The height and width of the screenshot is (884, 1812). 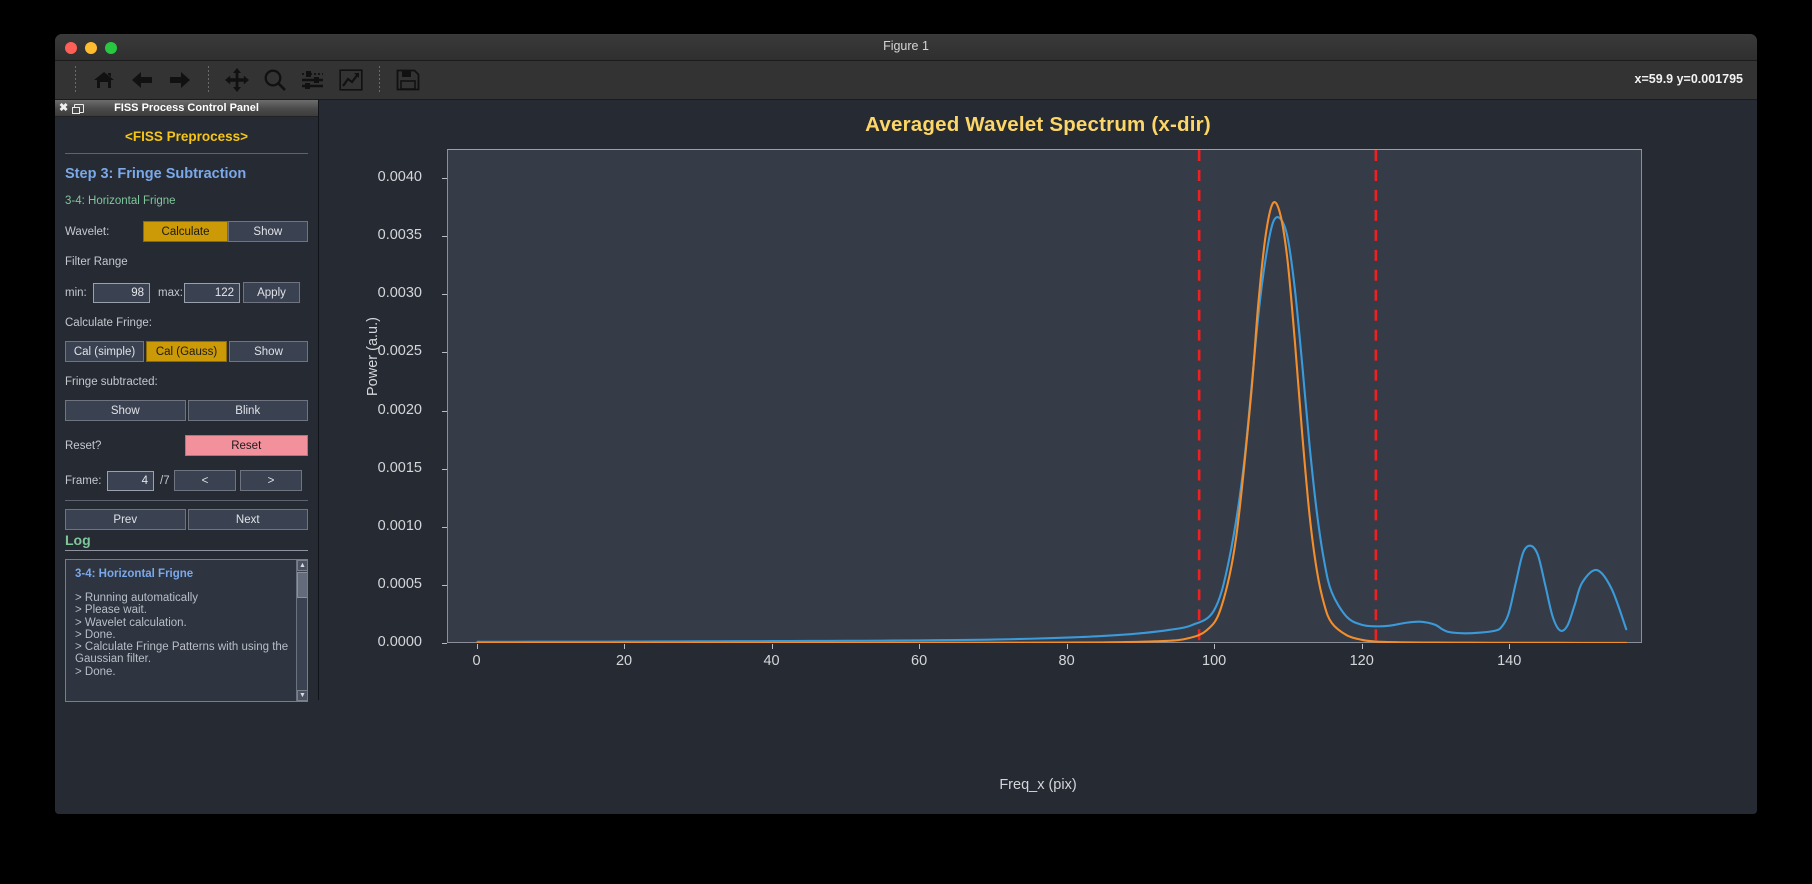 I want to click on cal-gauss-button: Cal (Gauss), so click(x=186, y=351).